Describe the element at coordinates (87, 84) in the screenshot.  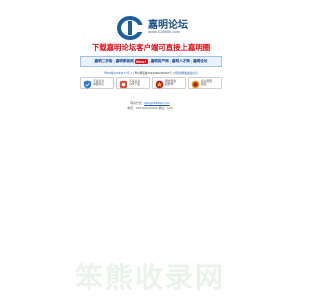
I see `shield-icon` at that location.